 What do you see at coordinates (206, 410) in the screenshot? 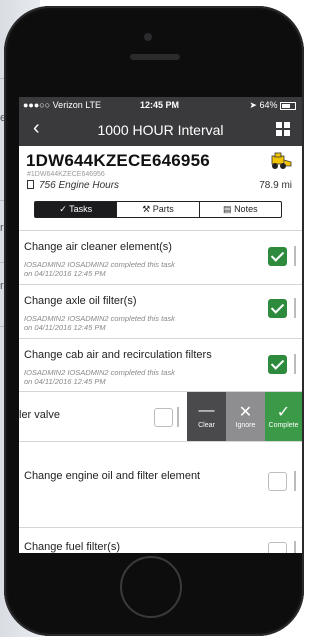
I see `minus-icon: —` at bounding box center [206, 410].